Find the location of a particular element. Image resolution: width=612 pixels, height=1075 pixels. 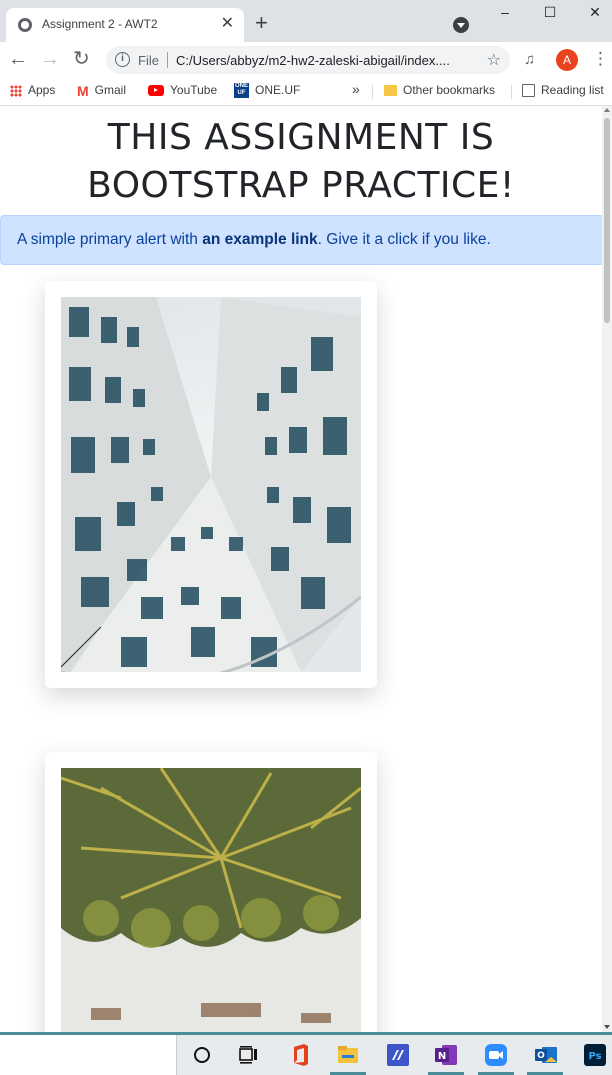

svg-text: O is located at coordinates (541, 1056).